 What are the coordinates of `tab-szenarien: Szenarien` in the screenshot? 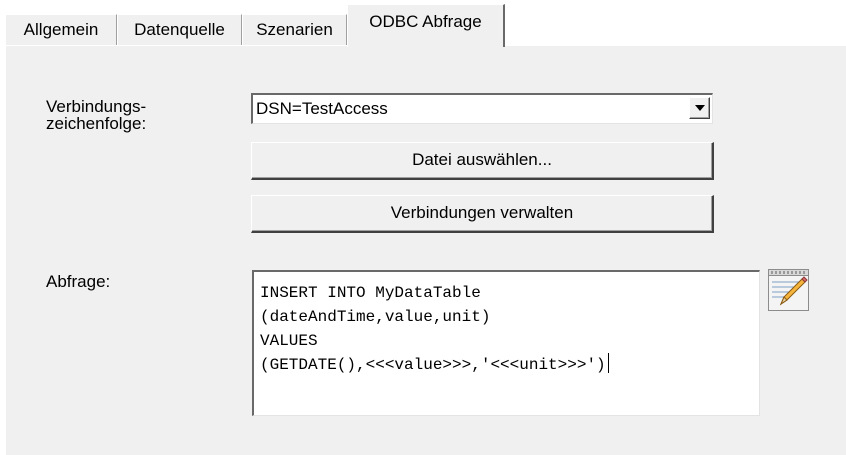 It's located at (294, 29).